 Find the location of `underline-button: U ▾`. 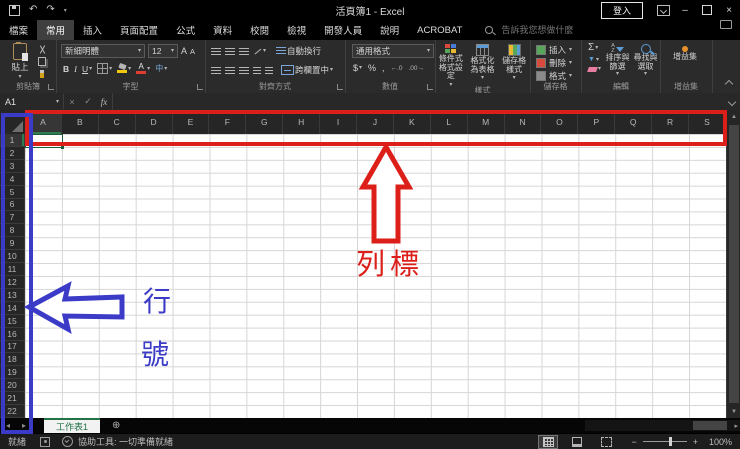

underline-button: U ▾ is located at coordinates (87, 69).